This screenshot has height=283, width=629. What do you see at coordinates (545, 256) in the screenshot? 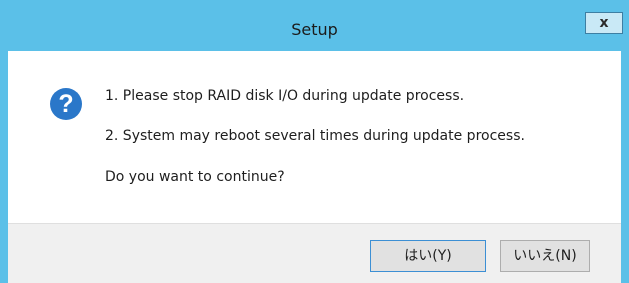
I see `no-button: いいえ(N)` at bounding box center [545, 256].